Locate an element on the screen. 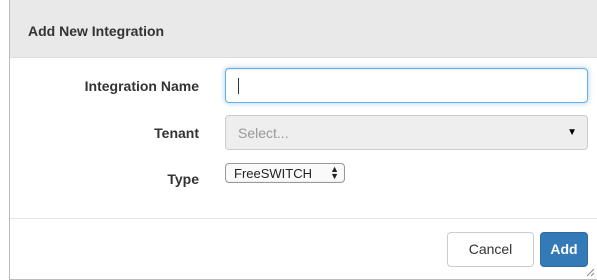  modal-title: Add New Integration is located at coordinates (96, 31).